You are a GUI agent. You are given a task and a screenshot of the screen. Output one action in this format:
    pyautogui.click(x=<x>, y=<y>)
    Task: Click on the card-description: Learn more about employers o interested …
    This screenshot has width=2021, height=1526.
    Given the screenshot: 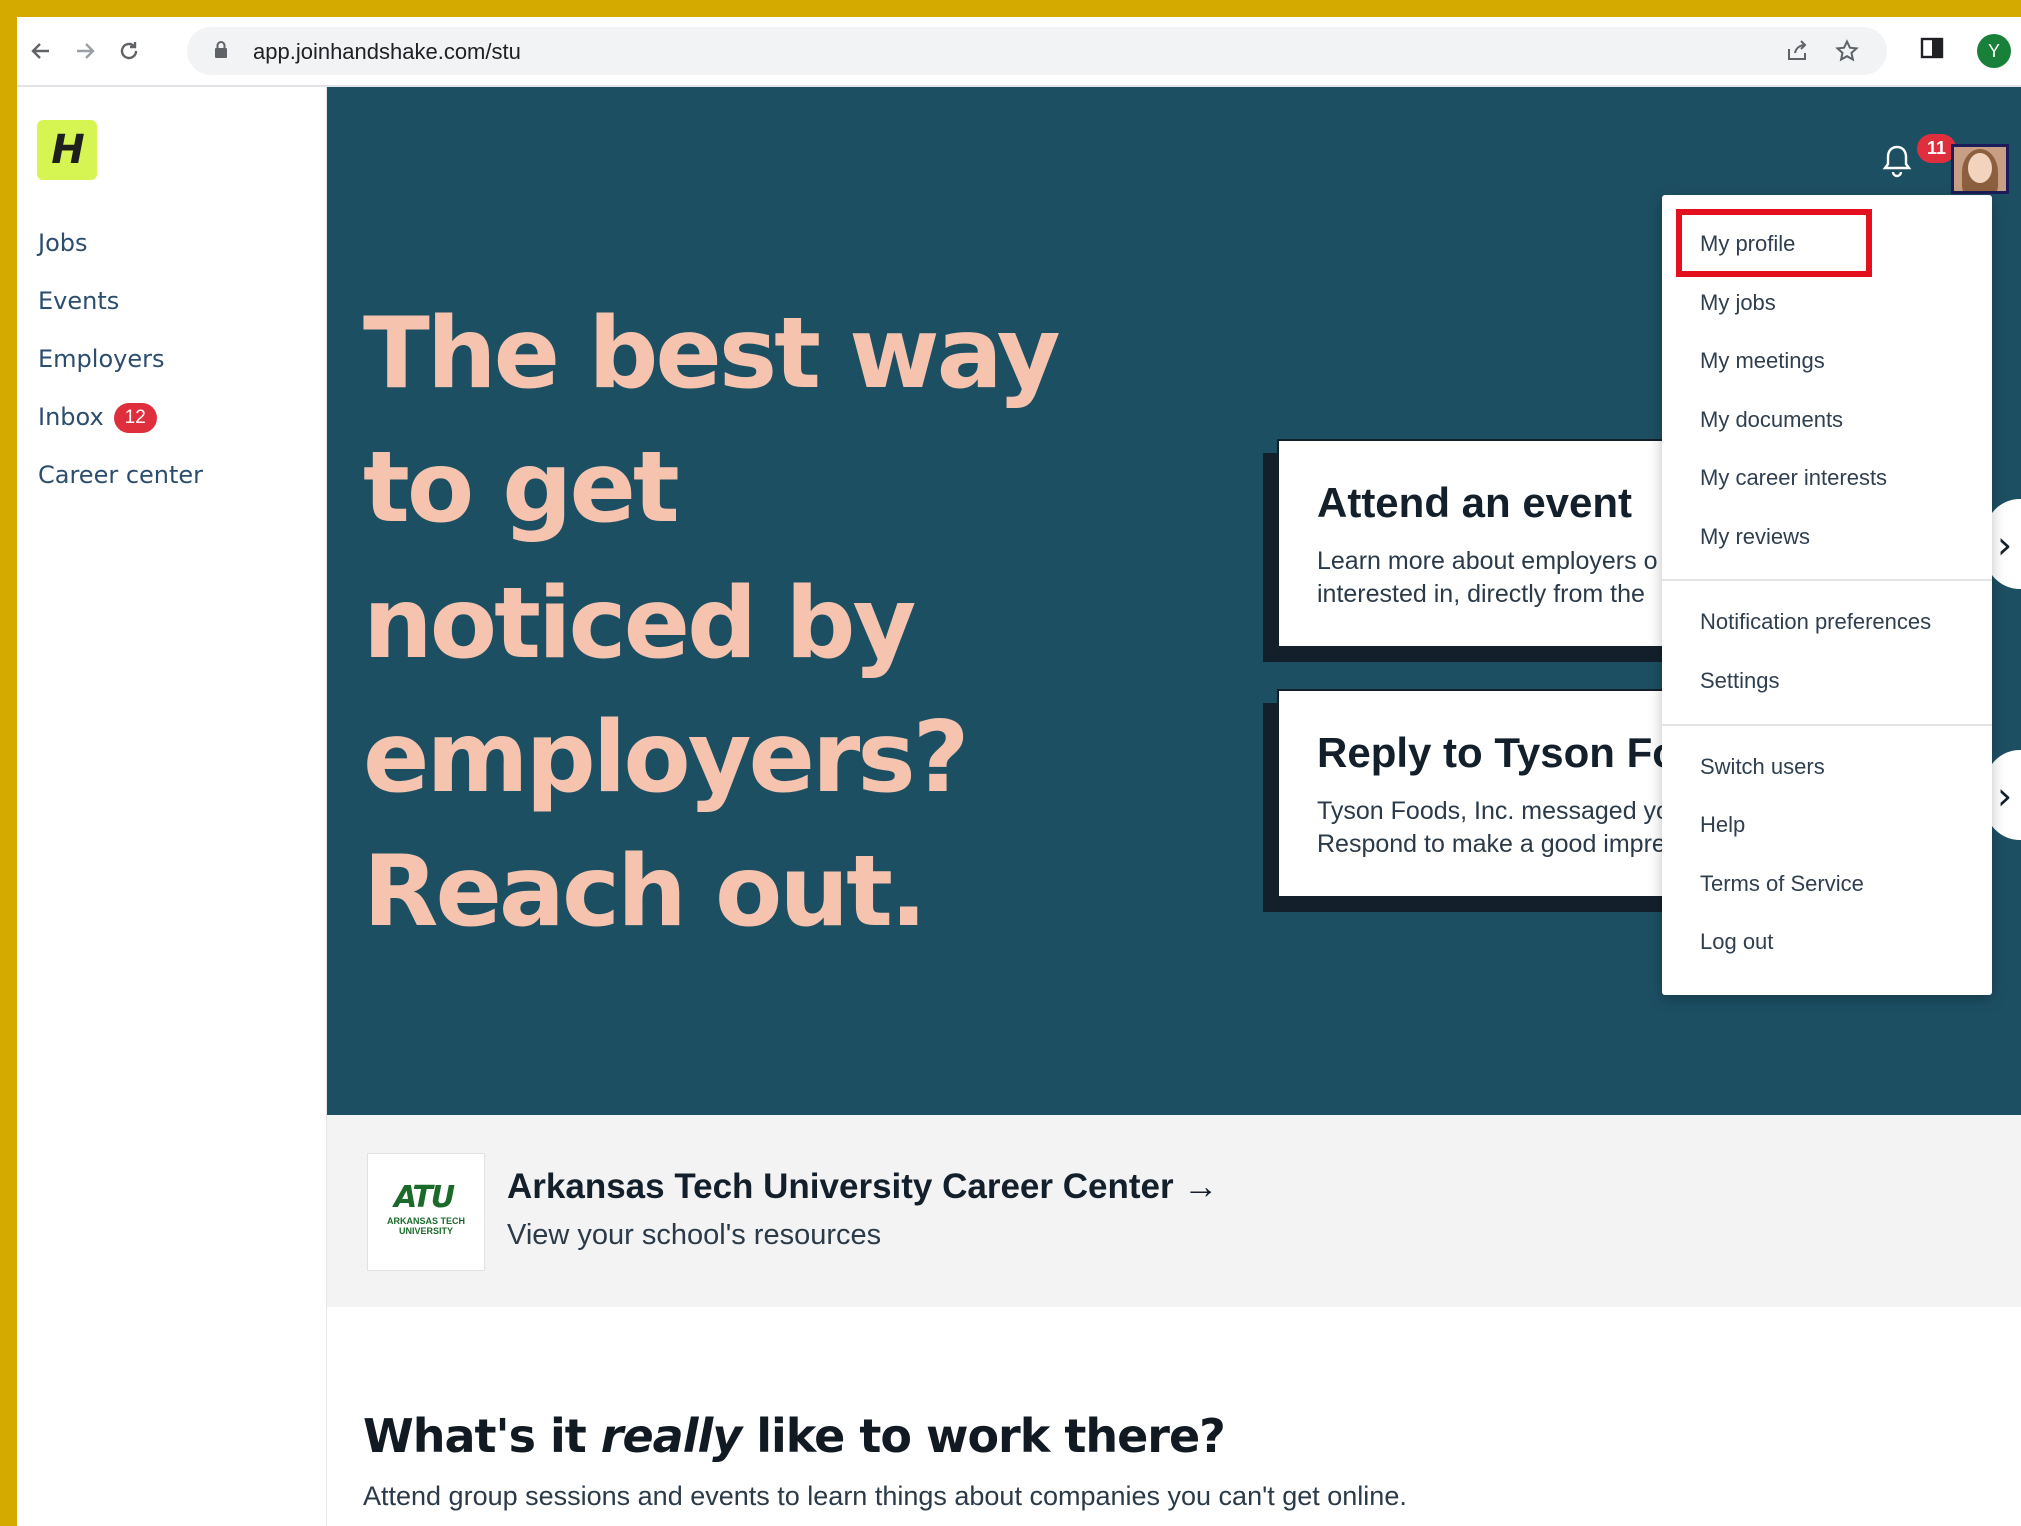 What is the action you would take?
    pyautogui.click(x=1487, y=578)
    